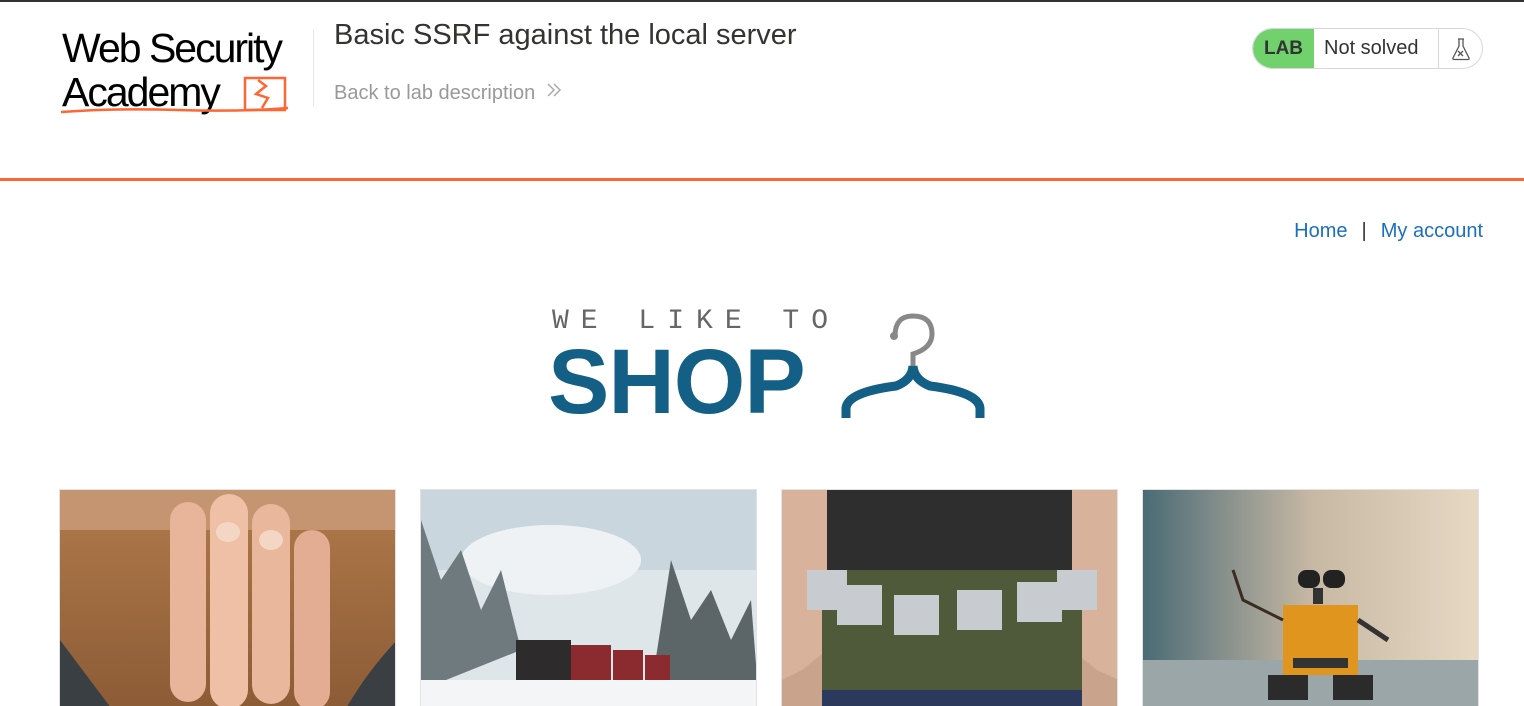 This screenshot has width=1524, height=706. I want to click on lab-badge: LAB, so click(1283, 48).